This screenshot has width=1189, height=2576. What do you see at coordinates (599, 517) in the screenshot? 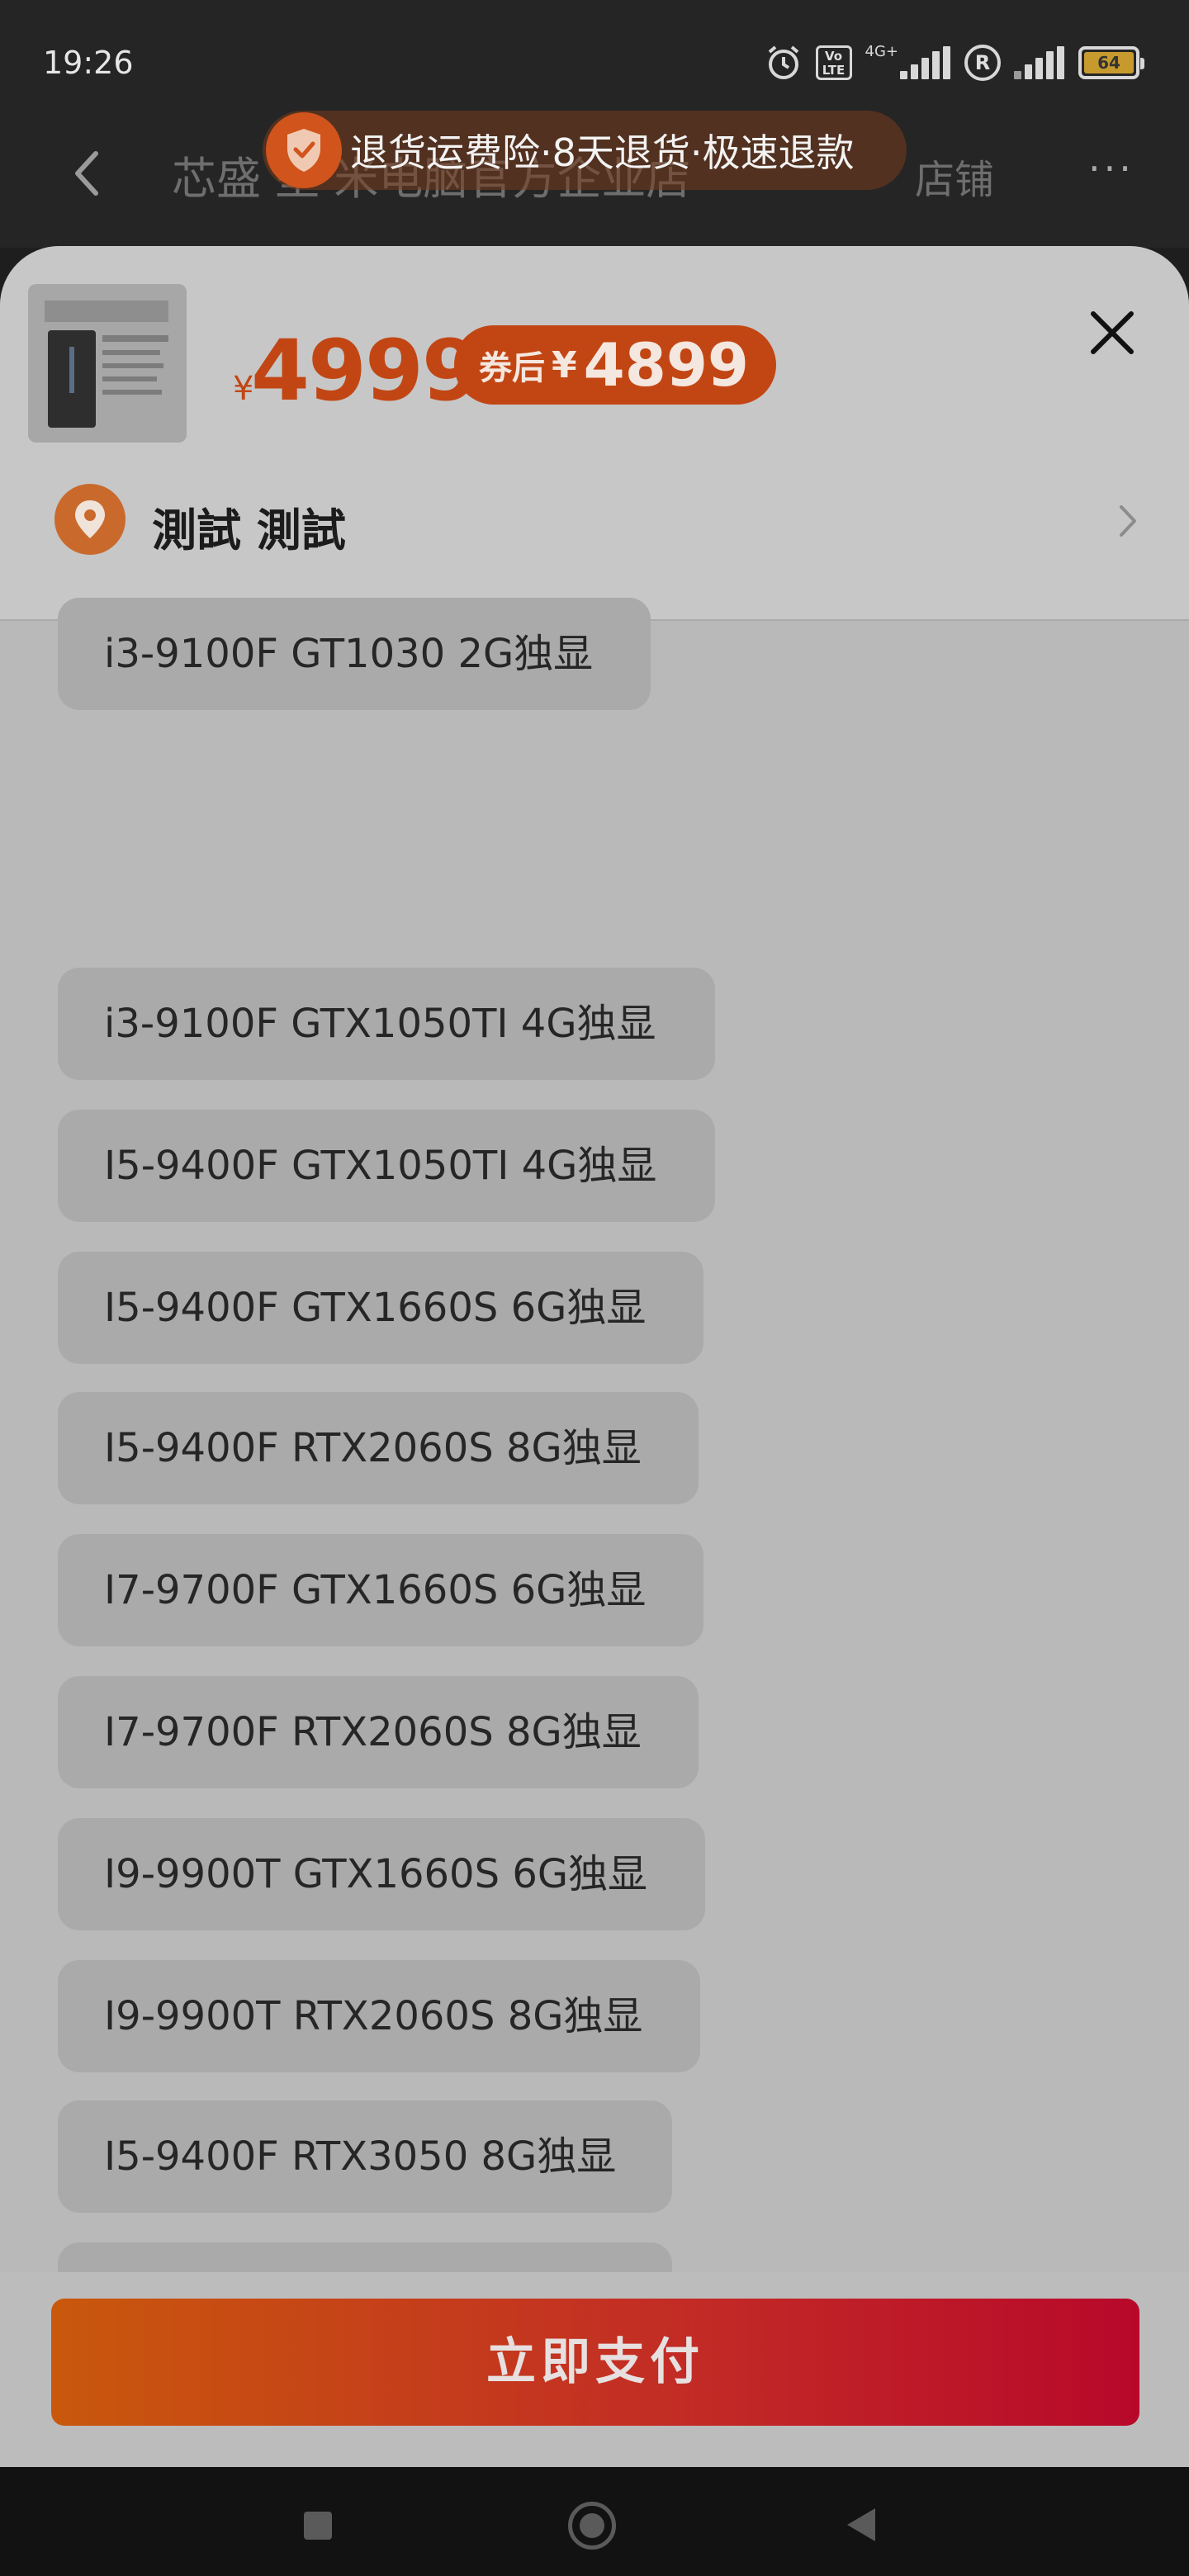
I see `address-row: 測試 測試` at bounding box center [599, 517].